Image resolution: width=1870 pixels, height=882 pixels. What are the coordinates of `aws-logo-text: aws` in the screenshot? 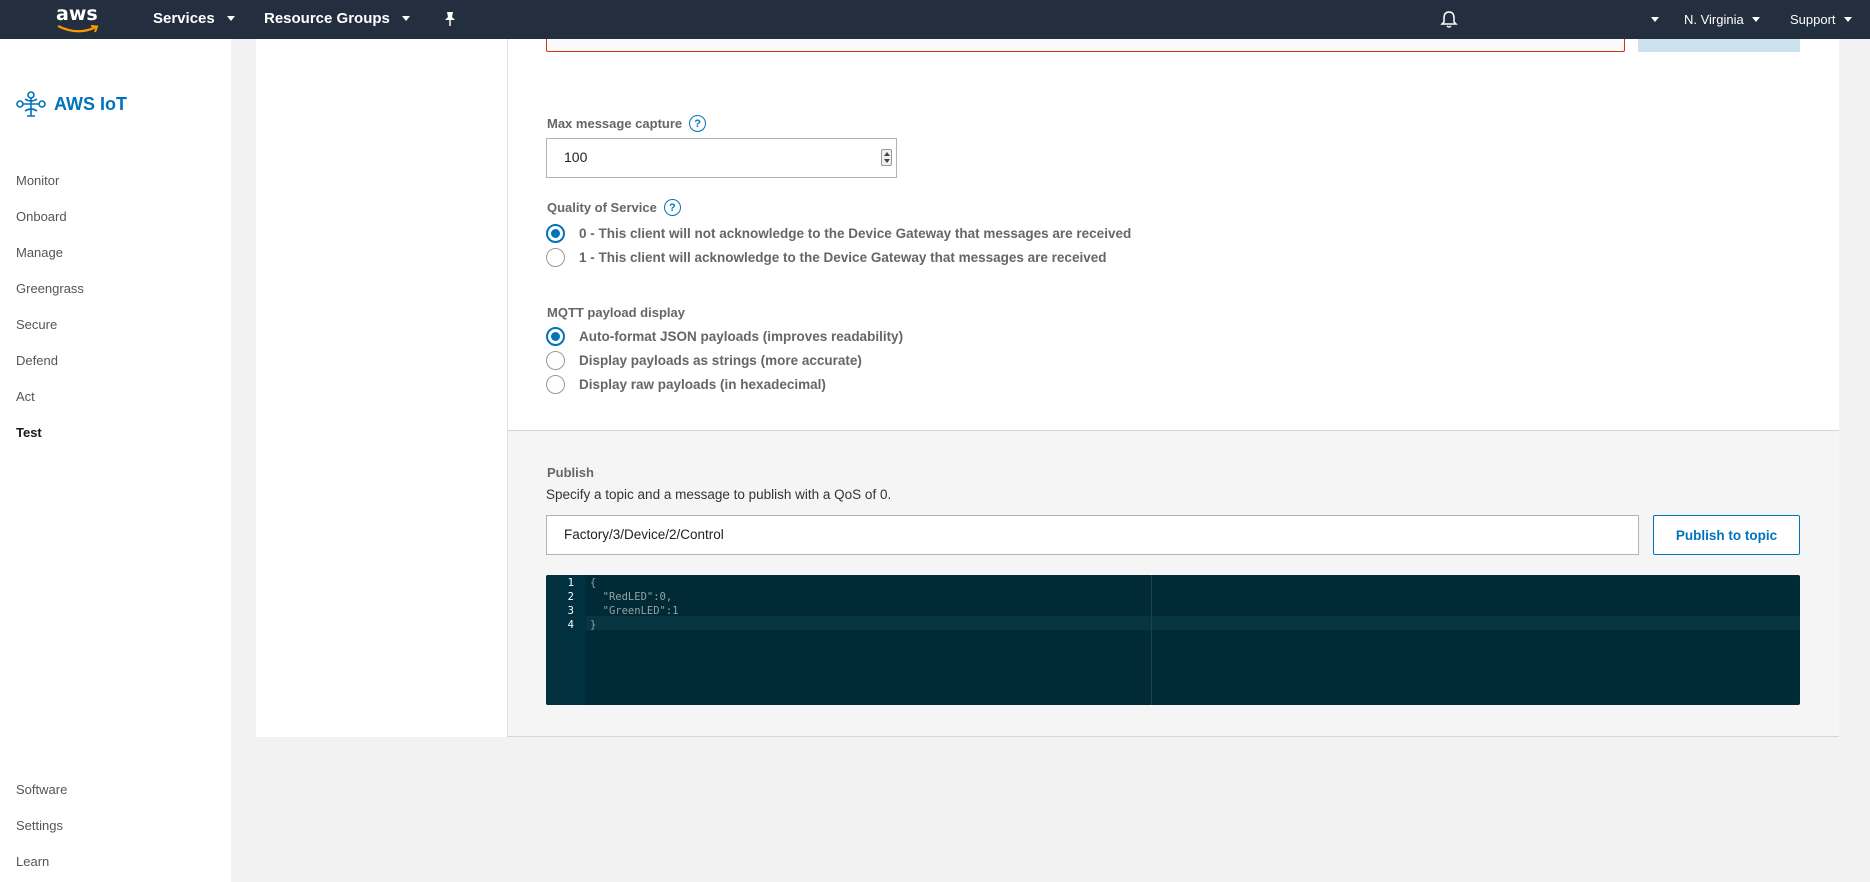 It's located at (77, 14).